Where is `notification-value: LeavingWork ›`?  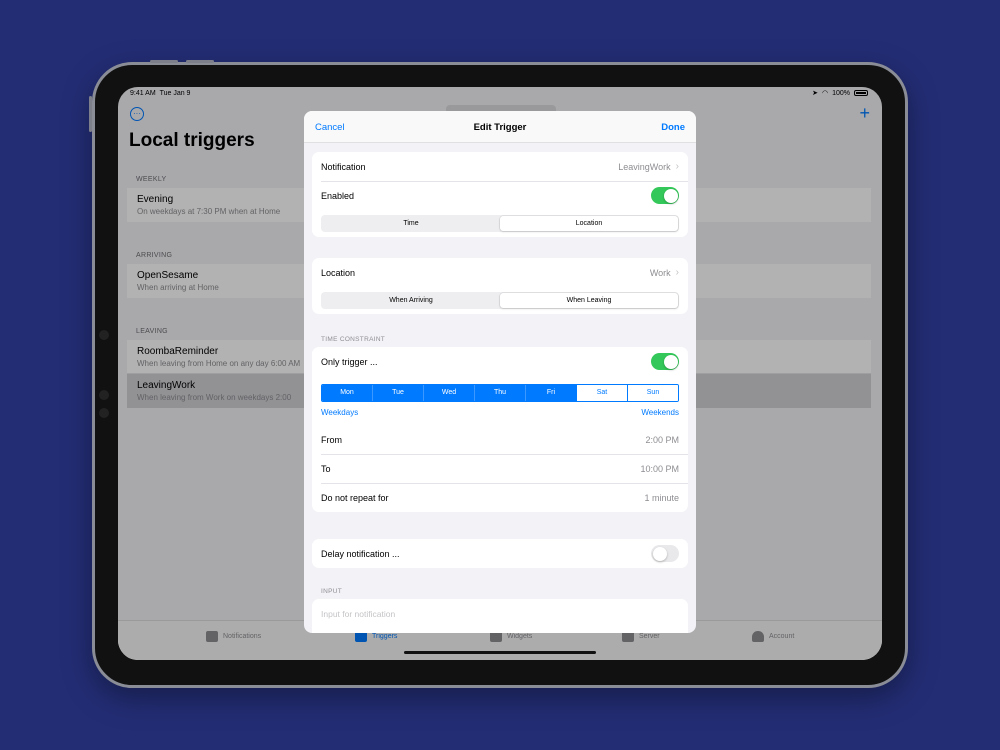
notification-value: LeavingWork › is located at coordinates (648, 166).